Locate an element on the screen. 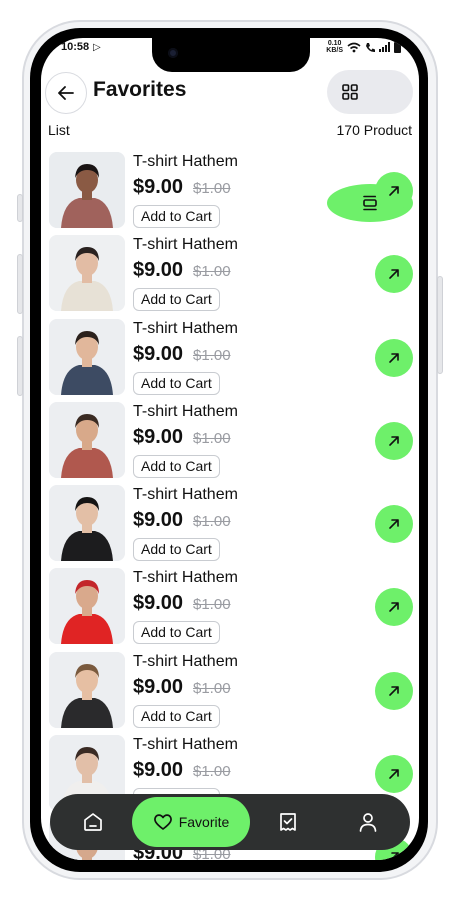 This screenshot has width=460, height=900. status-time: 10:58 is located at coordinates (75, 47).